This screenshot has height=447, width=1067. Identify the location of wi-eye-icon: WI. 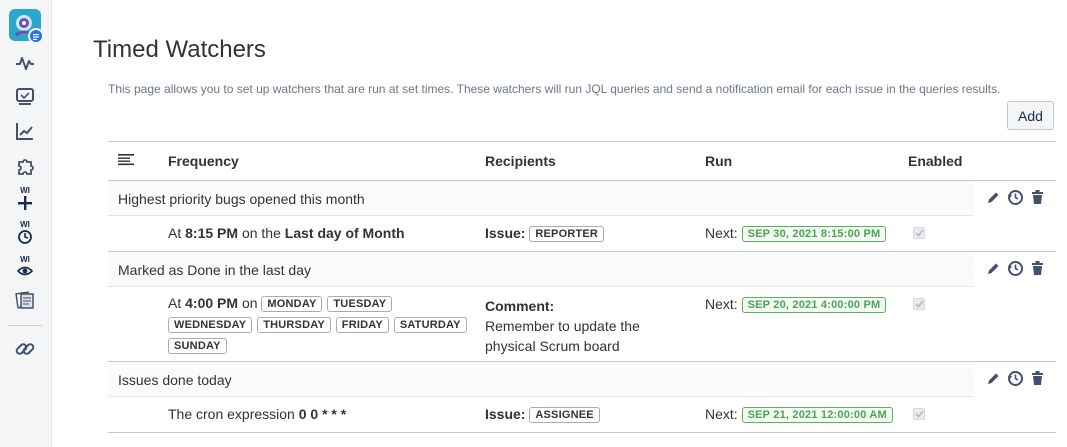
(25, 267).